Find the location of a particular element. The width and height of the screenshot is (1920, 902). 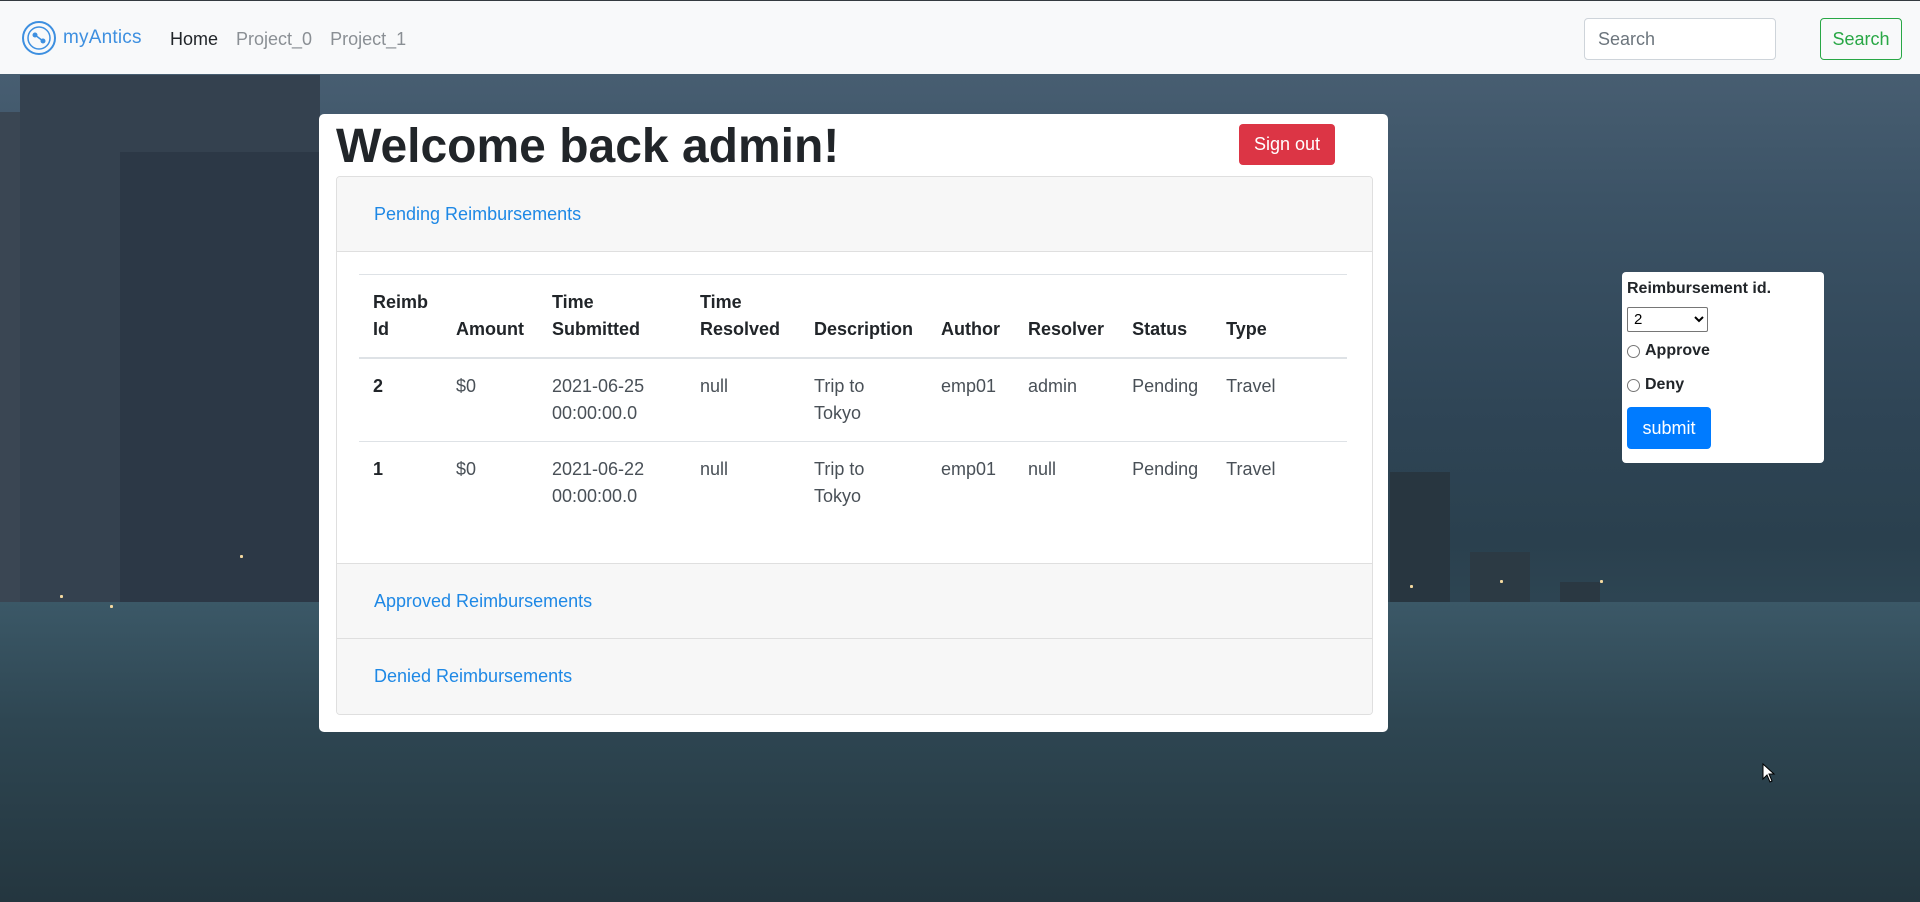

approve-option: Approve is located at coordinates (1723, 351).